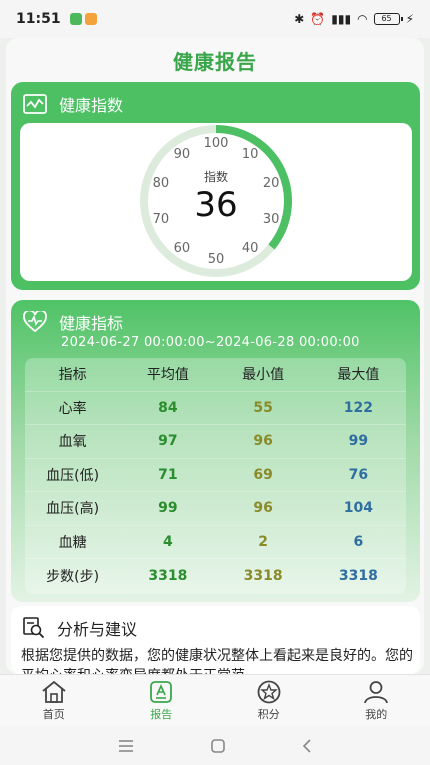 The height and width of the screenshot is (765, 430). What do you see at coordinates (263, 541) in the screenshot?
I see `row-min: 2` at bounding box center [263, 541].